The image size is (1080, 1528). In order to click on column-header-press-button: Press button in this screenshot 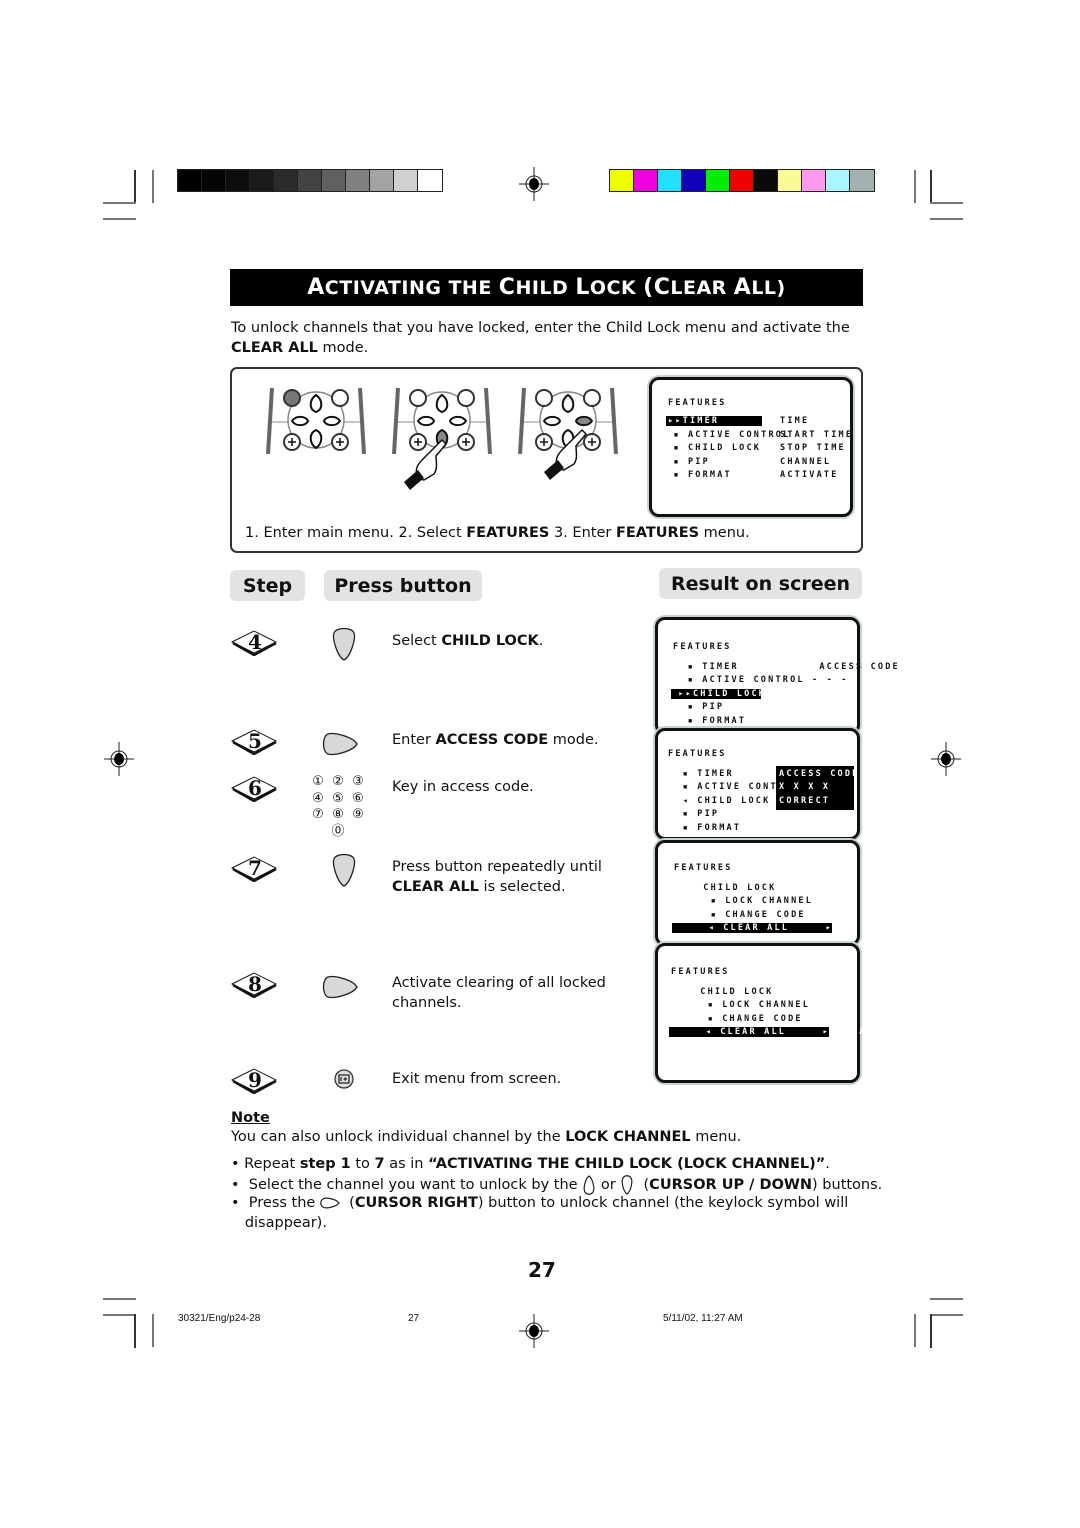, I will do `click(403, 585)`.